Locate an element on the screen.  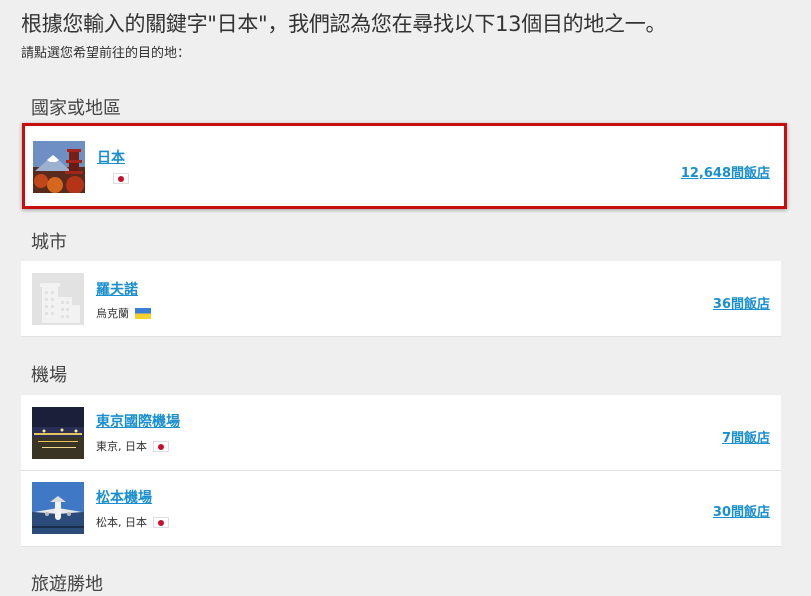
result-hotels-matsumoto-airport: 30間飯店 is located at coordinates (741, 510).